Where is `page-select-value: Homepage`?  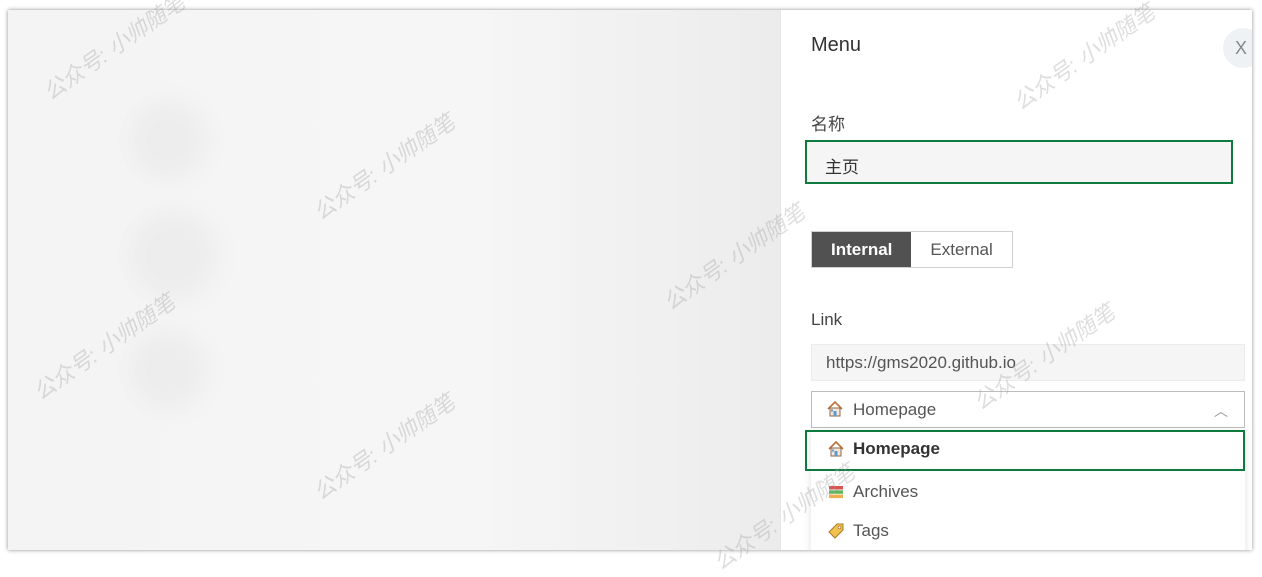 page-select-value: Homepage is located at coordinates (895, 409).